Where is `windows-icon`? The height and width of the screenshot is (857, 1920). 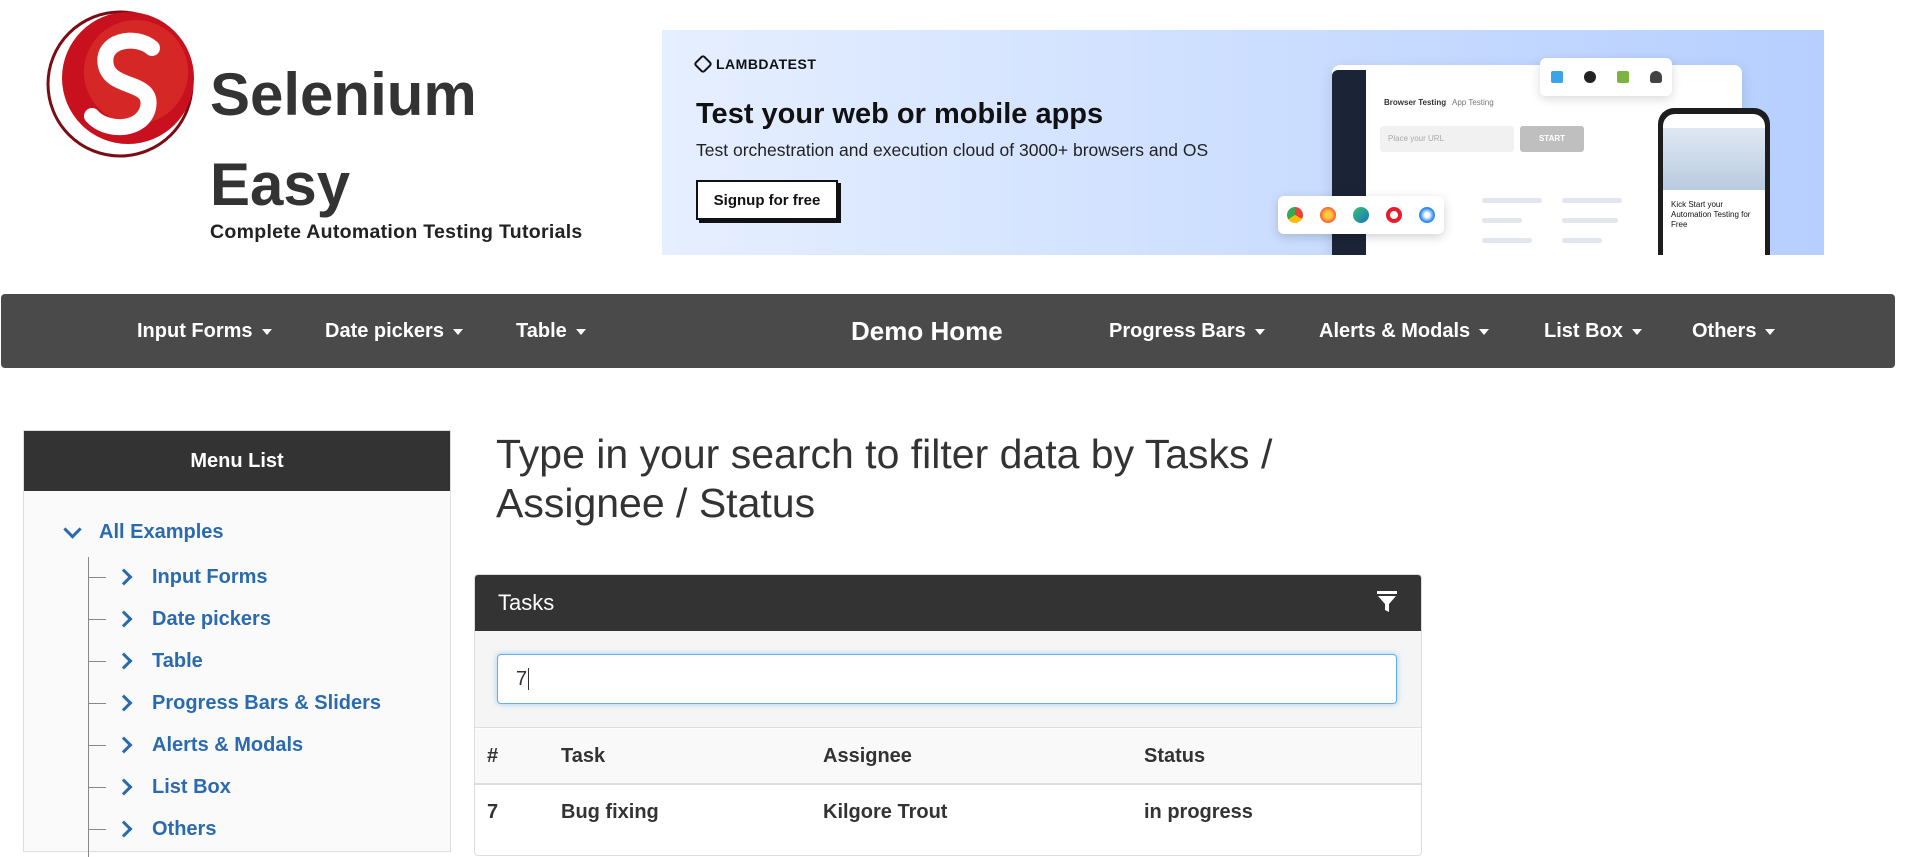
windows-icon is located at coordinates (1556, 77).